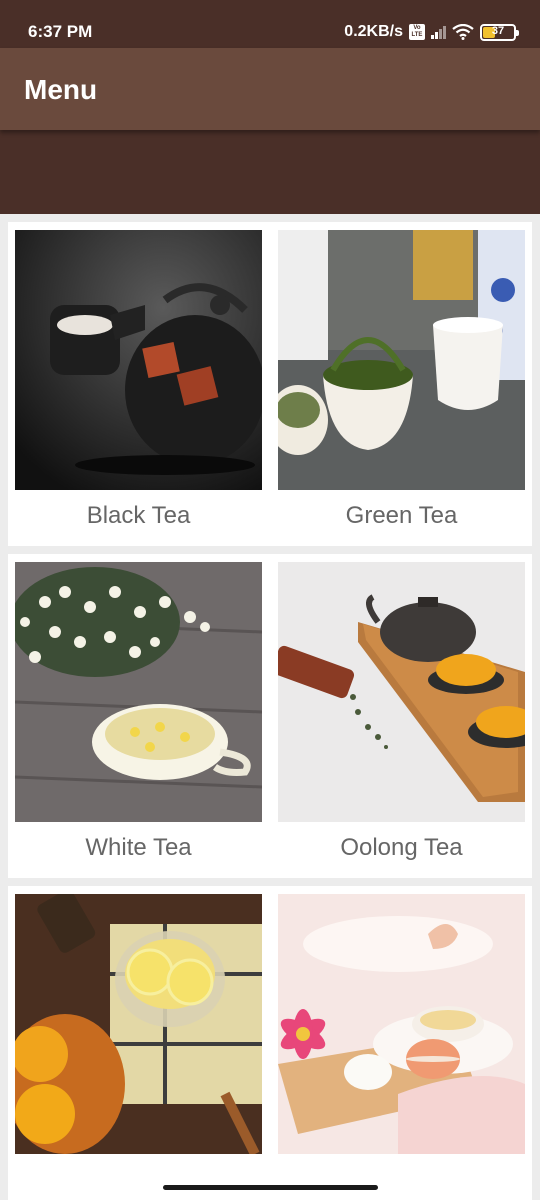 The height and width of the screenshot is (1200, 540). What do you see at coordinates (138, 515) in the screenshot?
I see `menu-item-label: Black Tea` at bounding box center [138, 515].